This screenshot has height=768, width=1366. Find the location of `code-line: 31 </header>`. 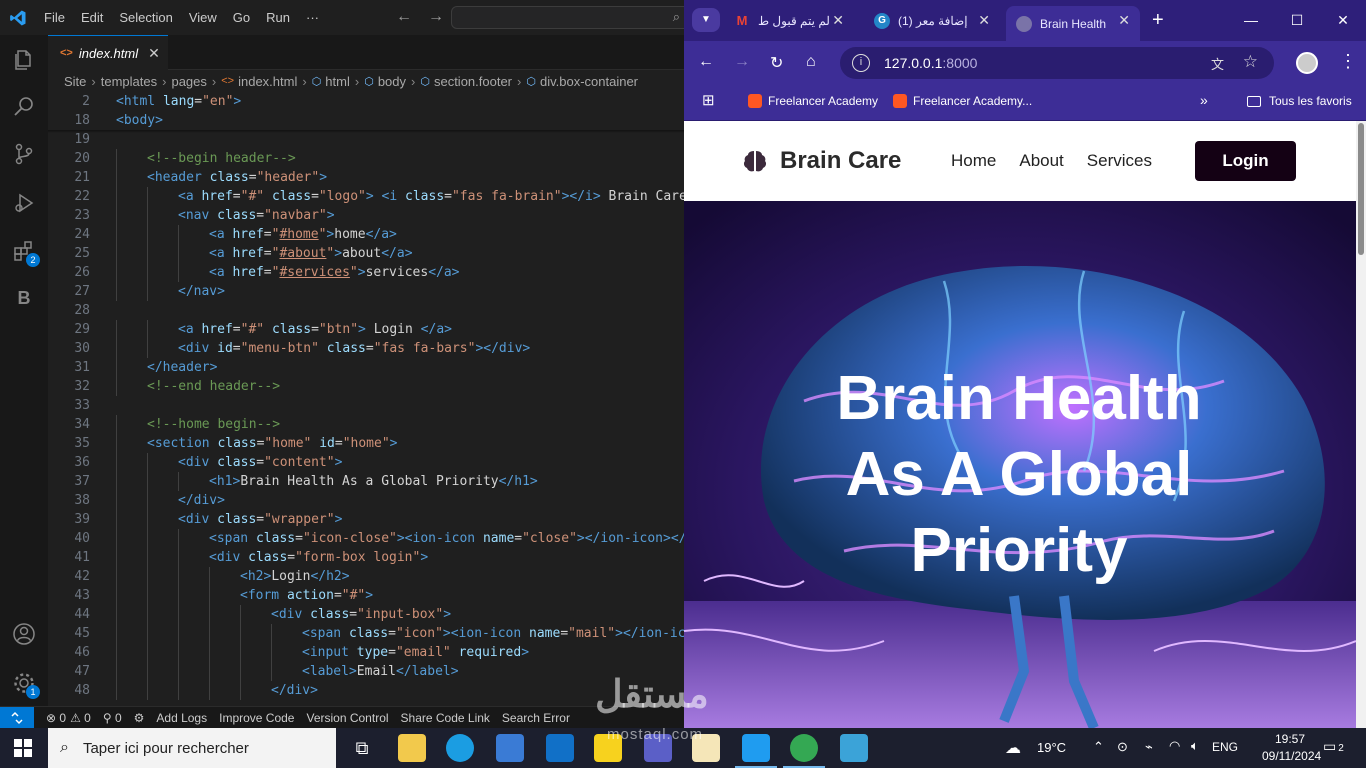

code-line: 31 </header> is located at coordinates (366, 367).